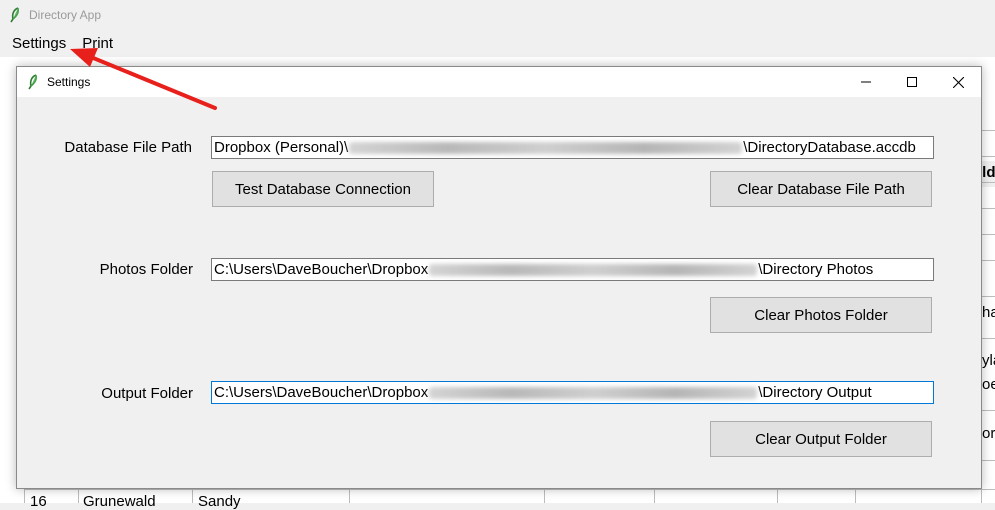  What do you see at coordinates (119, 501) in the screenshot?
I see `bg-cell-last-name: Grunewald` at bounding box center [119, 501].